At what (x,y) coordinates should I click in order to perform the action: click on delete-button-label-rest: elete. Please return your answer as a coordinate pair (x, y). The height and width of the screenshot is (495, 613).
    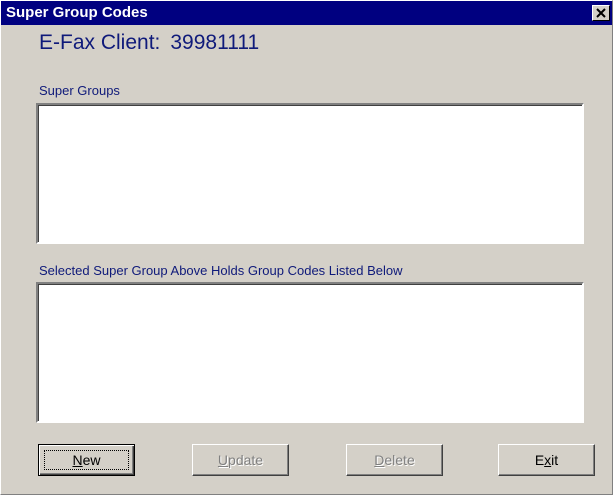
    Looking at the image, I should click on (399, 460).